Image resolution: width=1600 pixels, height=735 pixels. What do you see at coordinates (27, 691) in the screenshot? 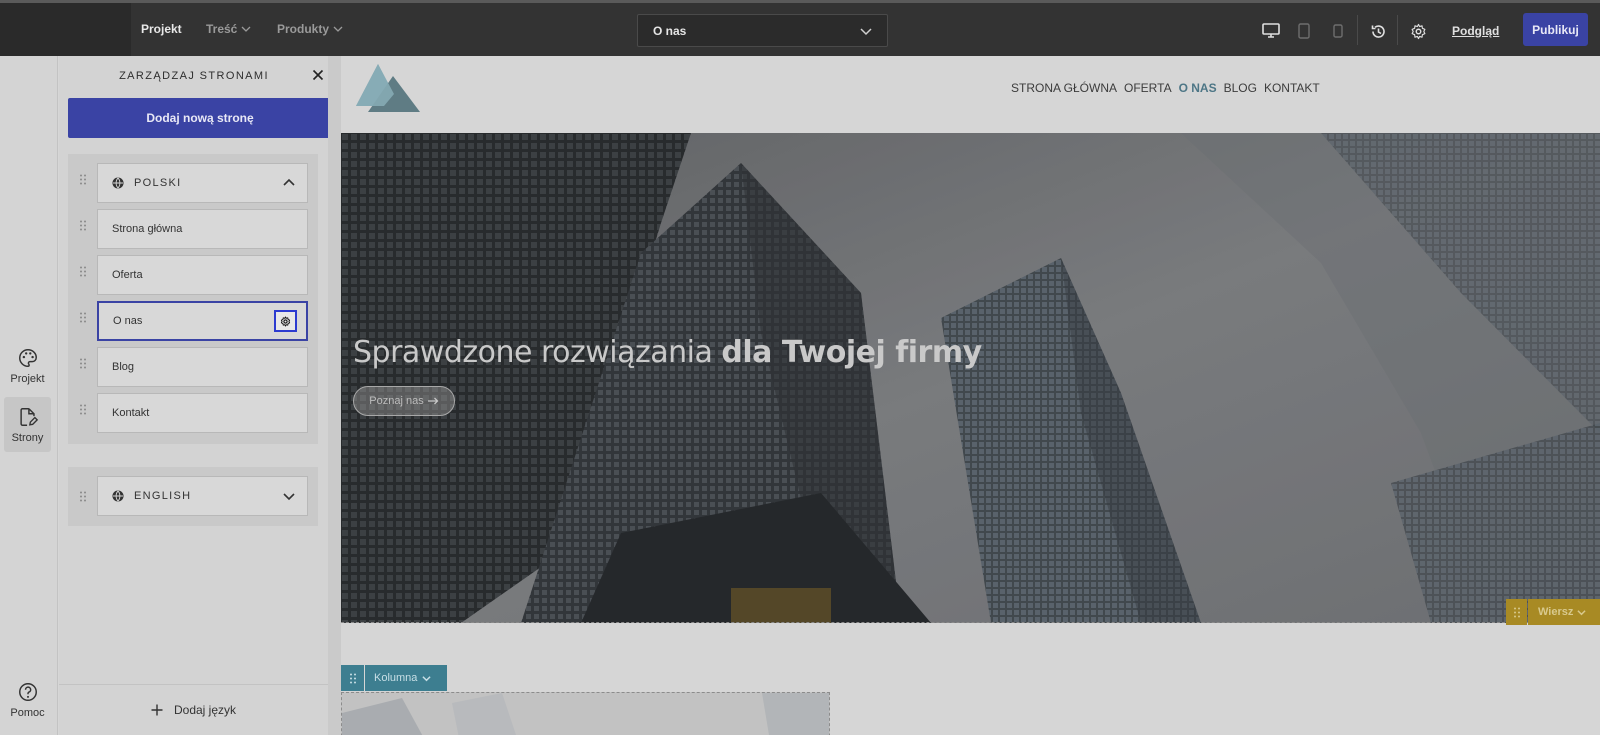
I see `help-icon` at bounding box center [27, 691].